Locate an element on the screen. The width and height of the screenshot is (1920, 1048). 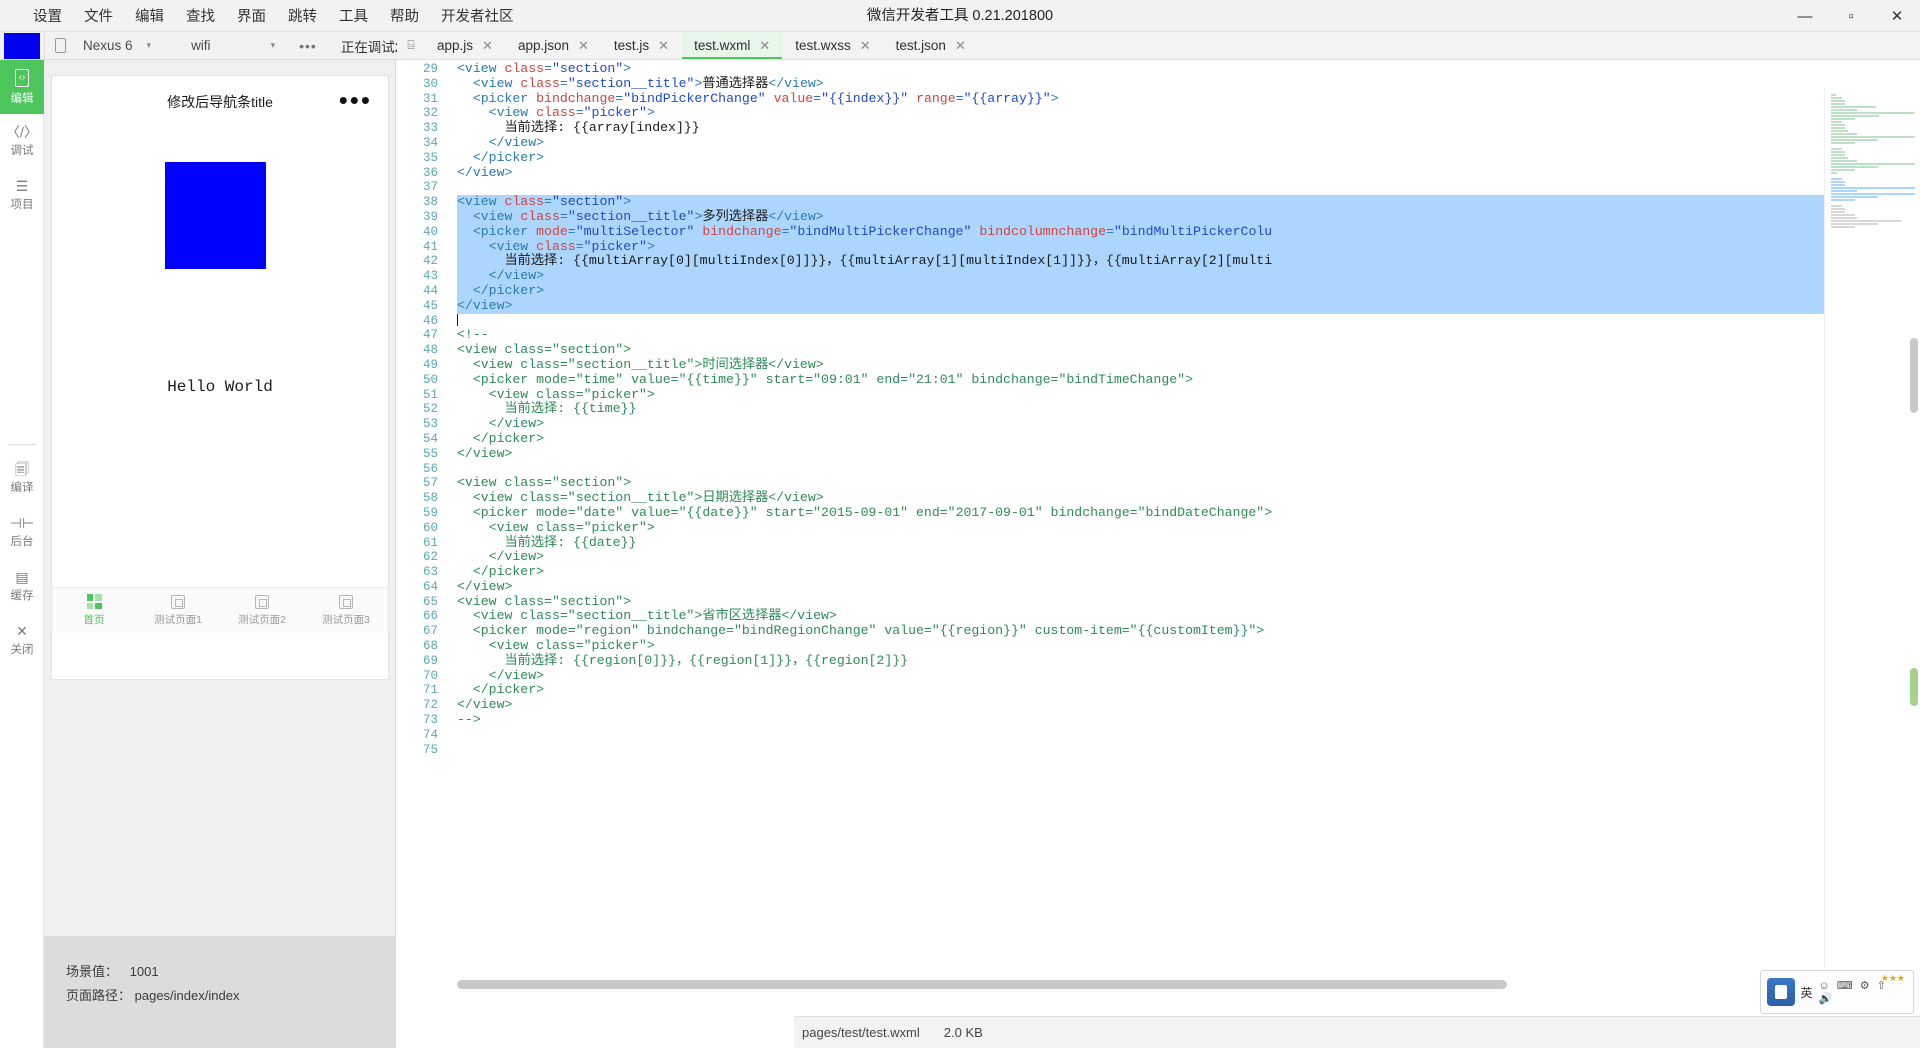
menu-item-8: 开发者社区 is located at coordinates (477, 15).